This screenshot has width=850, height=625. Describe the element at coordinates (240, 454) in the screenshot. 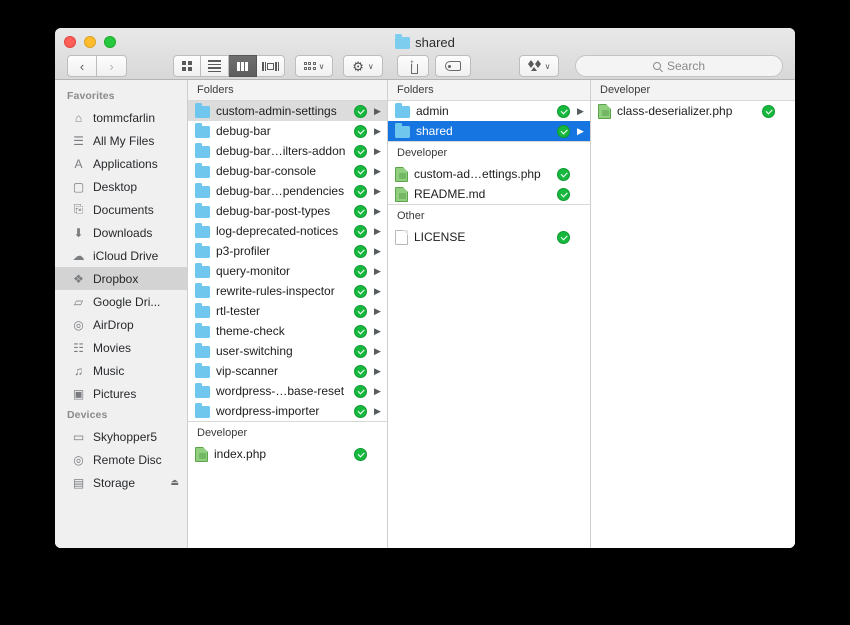

I see `list-item-label: index.php` at that location.